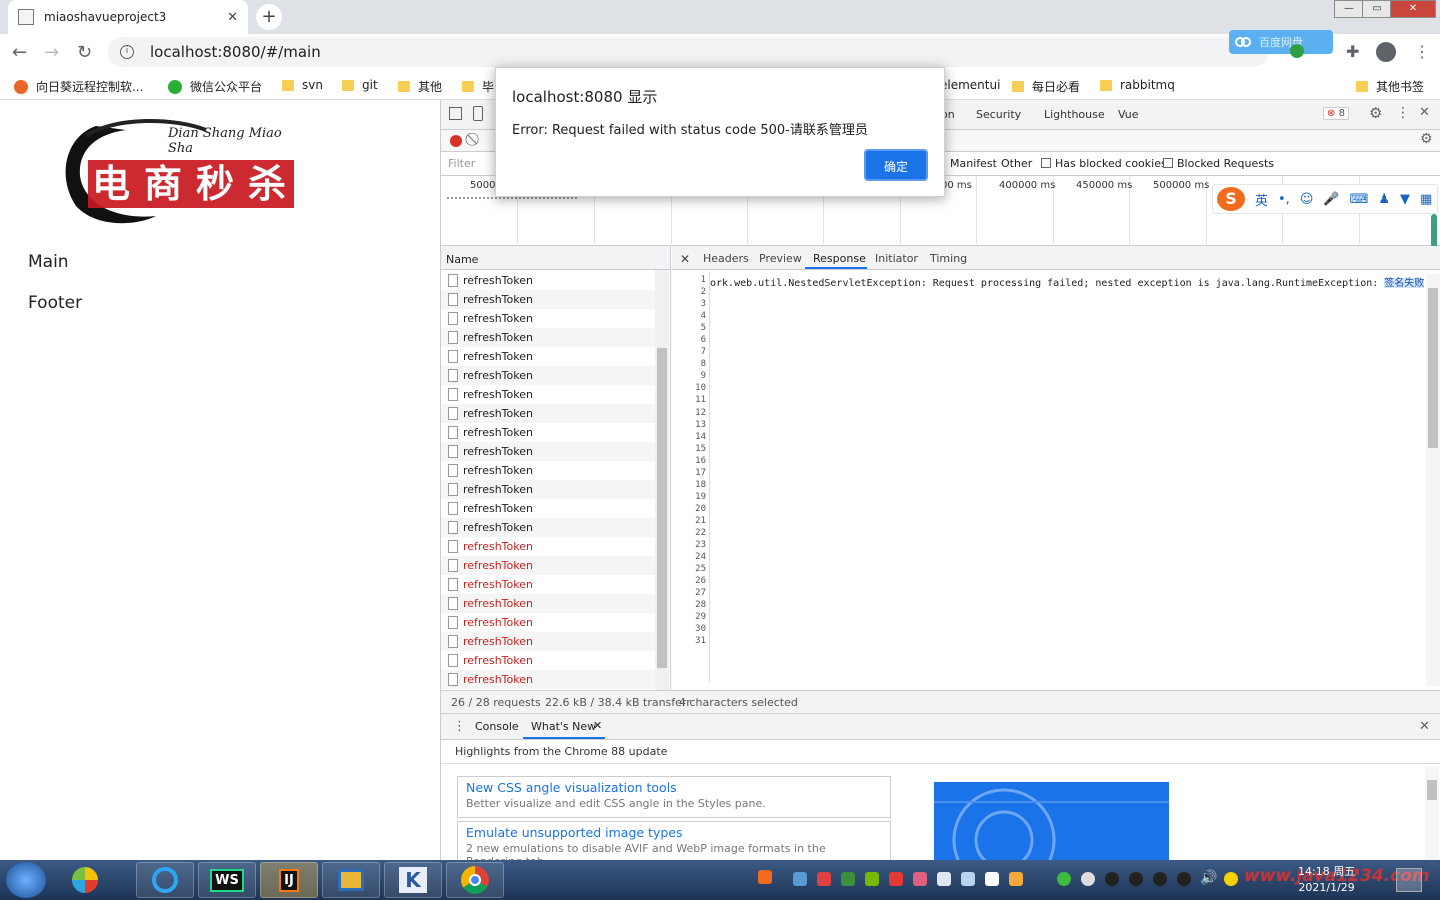 The width and height of the screenshot is (1440, 900). I want to click on filter-manifest: Manifest, so click(973, 163).